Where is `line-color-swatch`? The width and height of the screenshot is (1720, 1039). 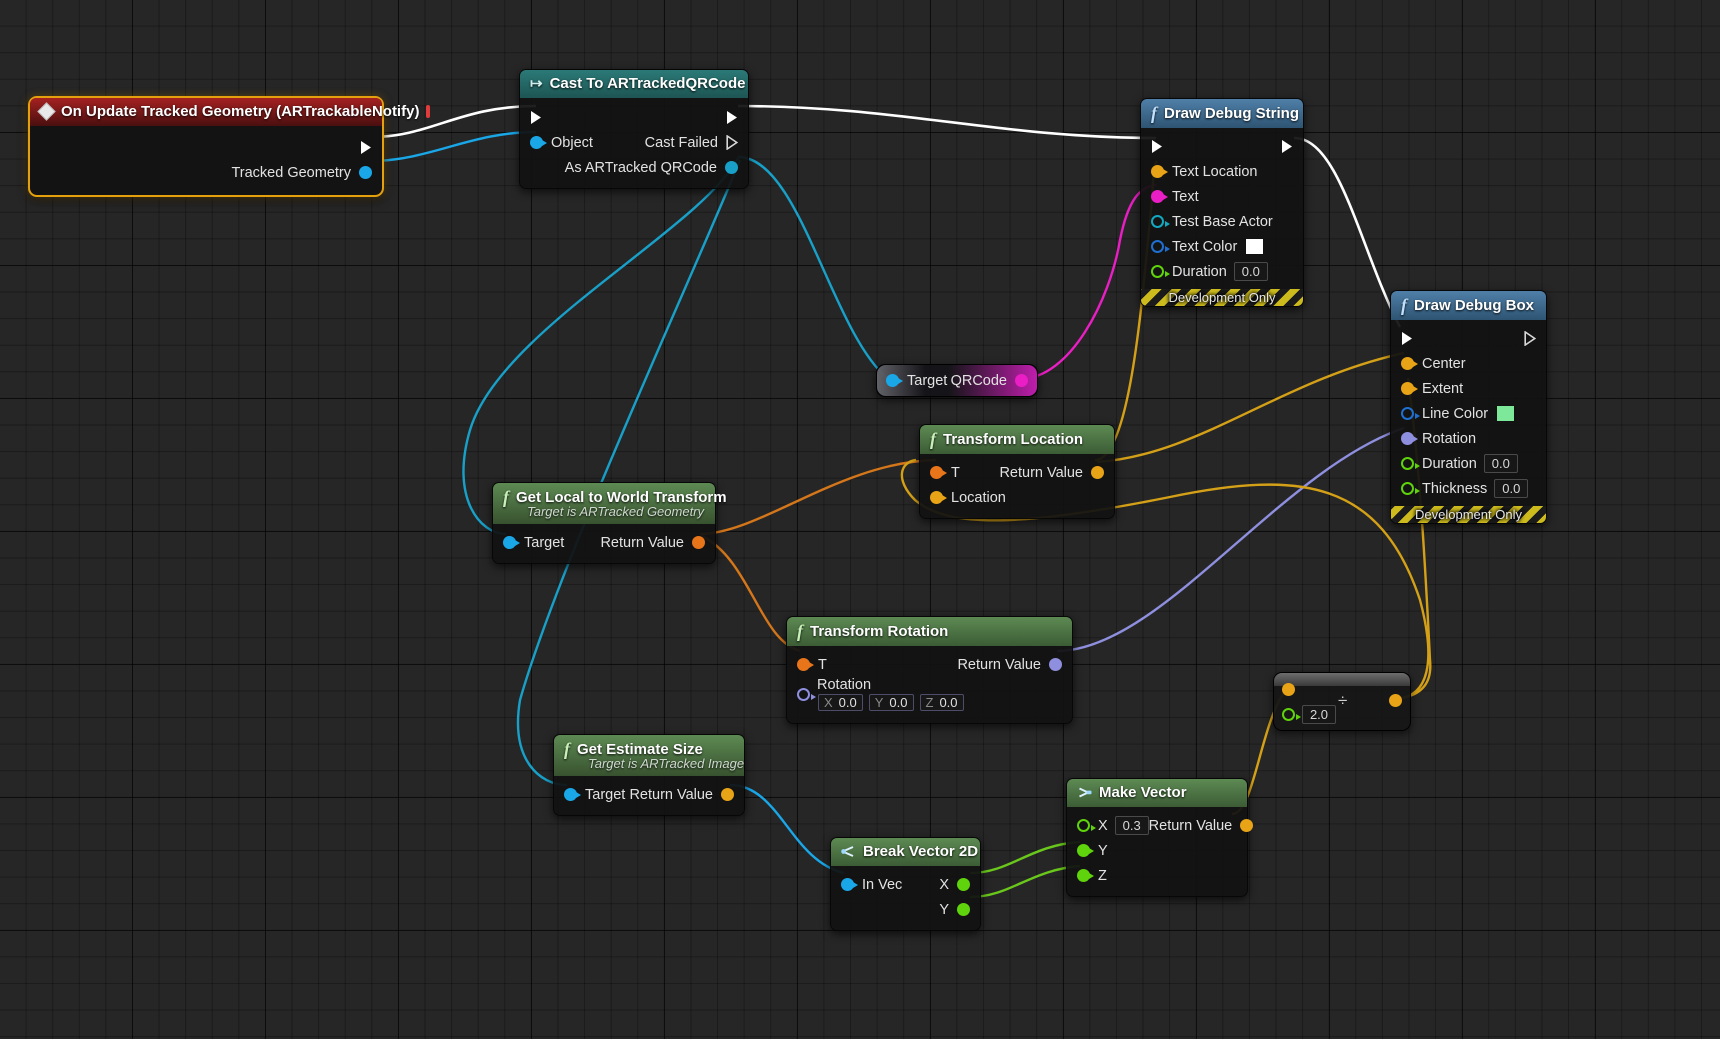
line-color-swatch is located at coordinates (1506, 413).